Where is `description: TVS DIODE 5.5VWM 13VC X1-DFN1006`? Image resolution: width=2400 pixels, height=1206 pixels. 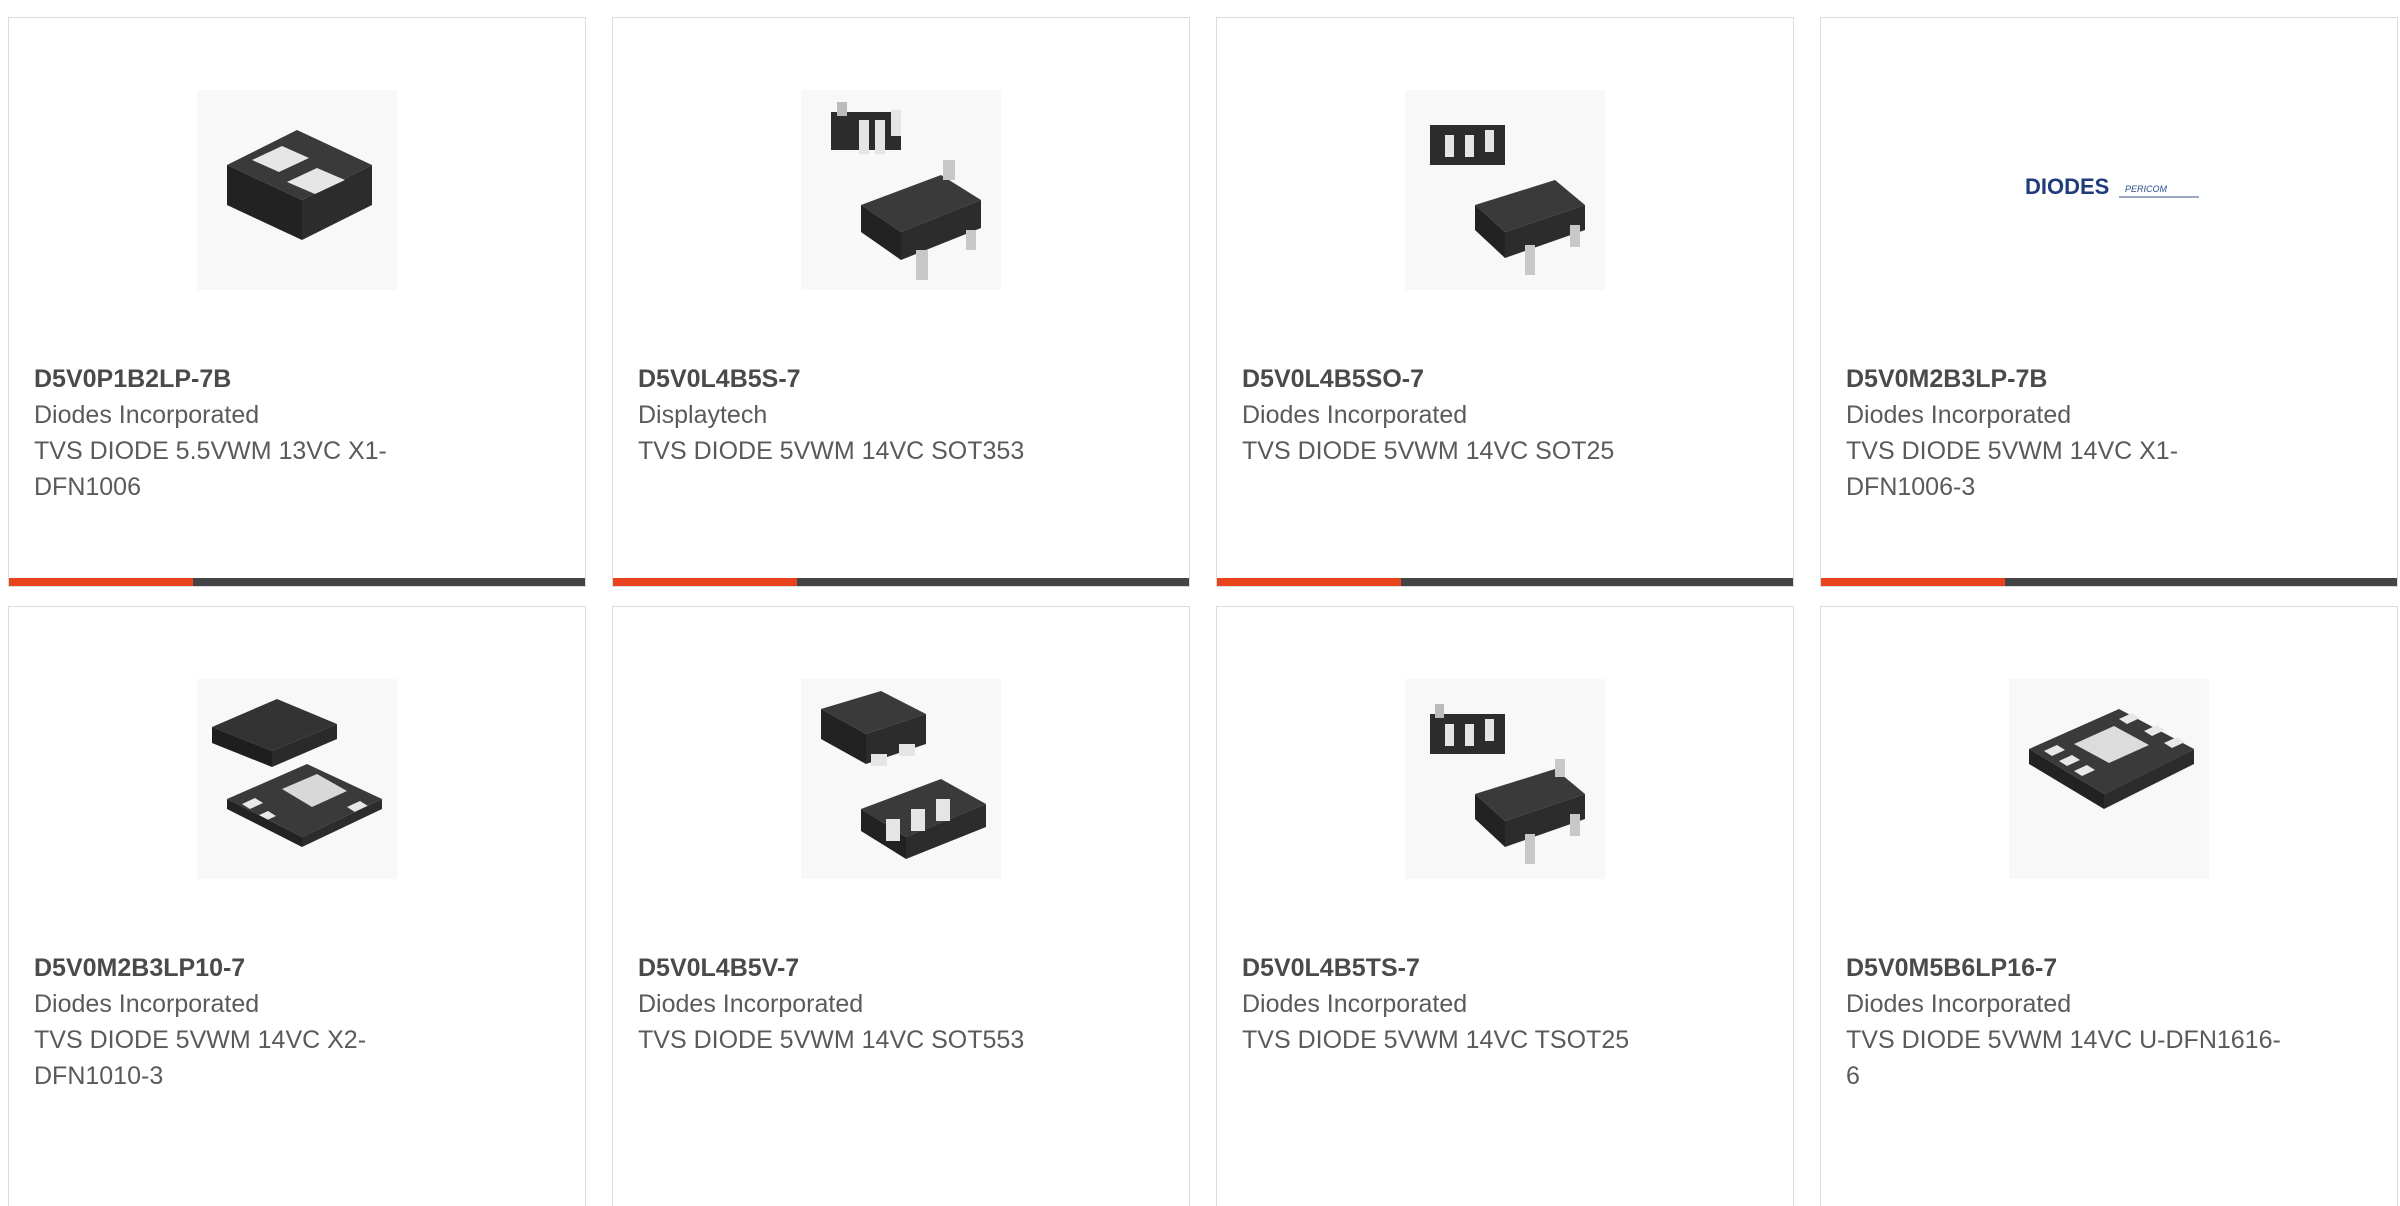 description: TVS DIODE 5.5VWM 13VC X1-DFN1006 is located at coordinates (210, 469).